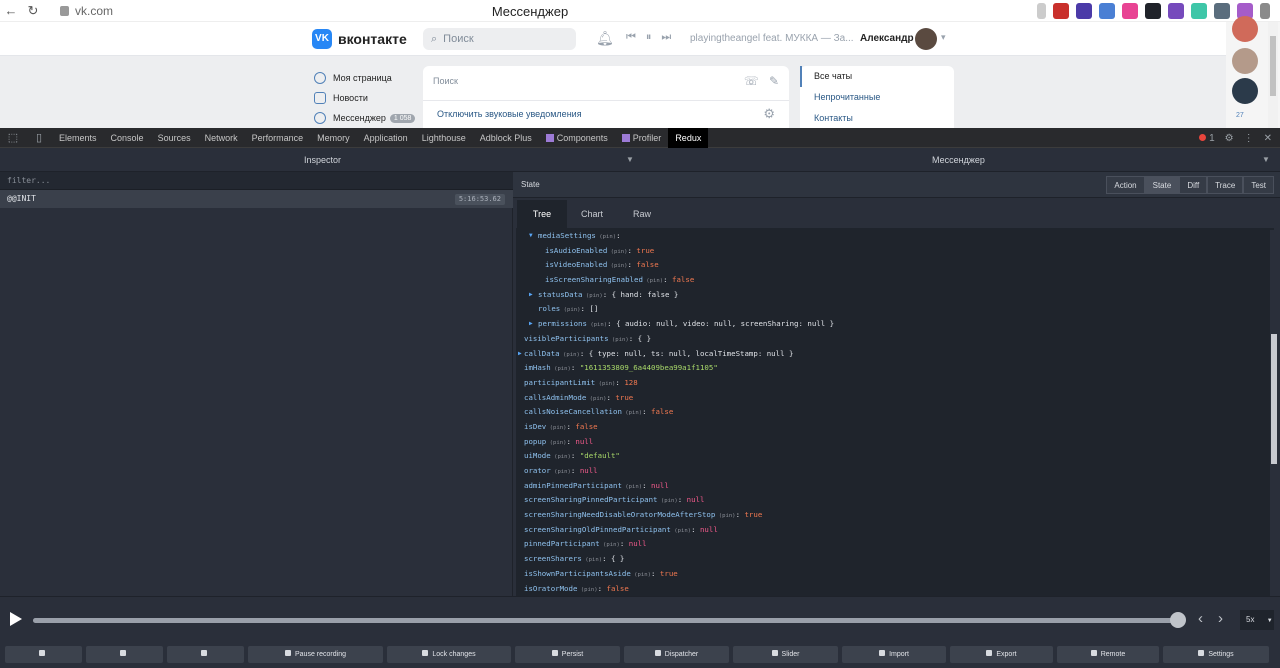  I want to click on play-icon, so click(16, 619).